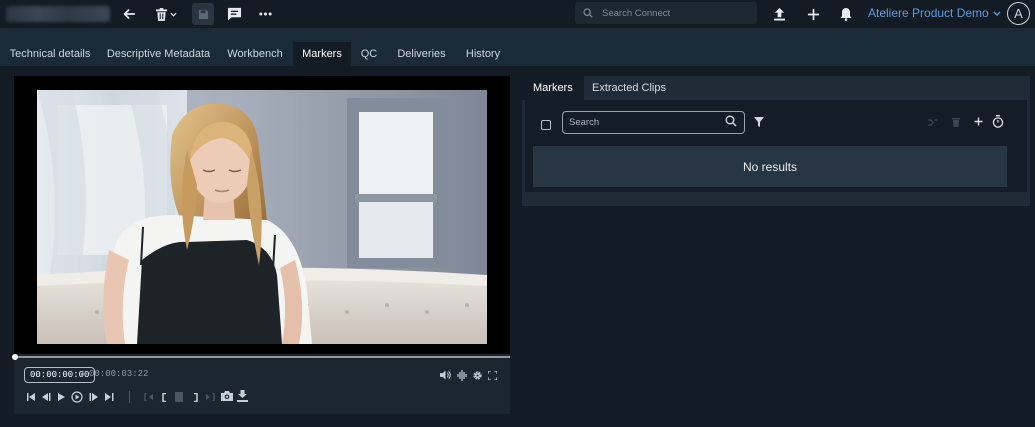 The width and height of the screenshot is (1035, 427). I want to click on upload-icon, so click(779, 14).